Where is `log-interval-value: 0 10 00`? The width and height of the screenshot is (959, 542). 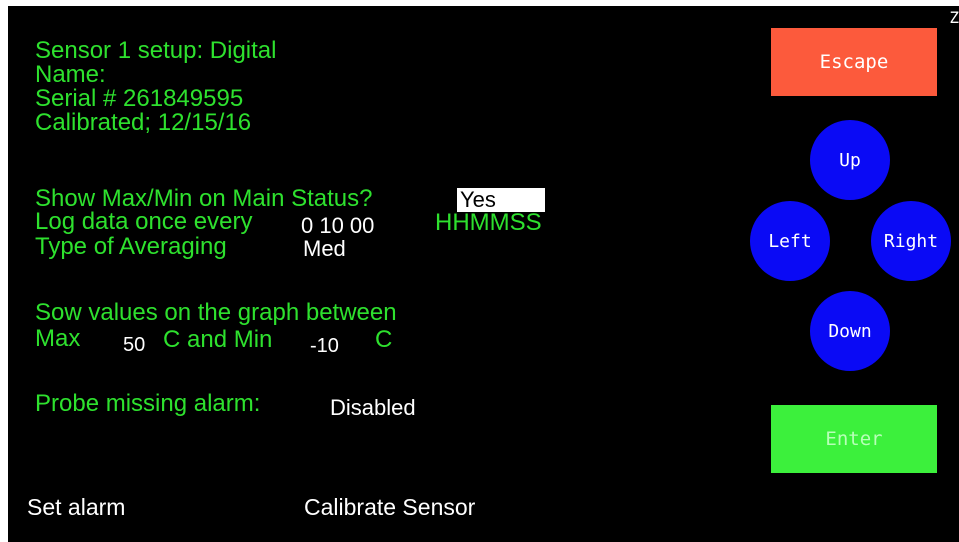
log-interval-value: 0 10 00 is located at coordinates (337, 226).